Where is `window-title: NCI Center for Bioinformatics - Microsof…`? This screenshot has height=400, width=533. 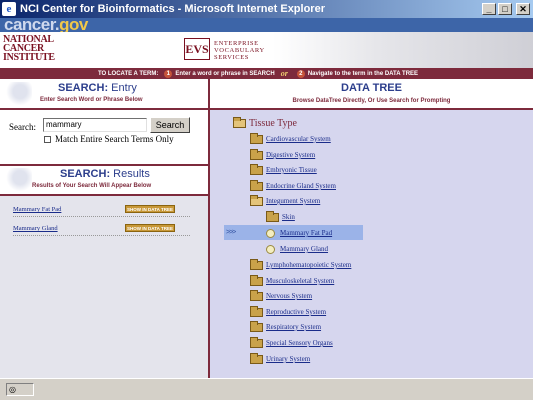
window-title: NCI Center for Bioinformatics - Microsof… is located at coordinates (172, 9).